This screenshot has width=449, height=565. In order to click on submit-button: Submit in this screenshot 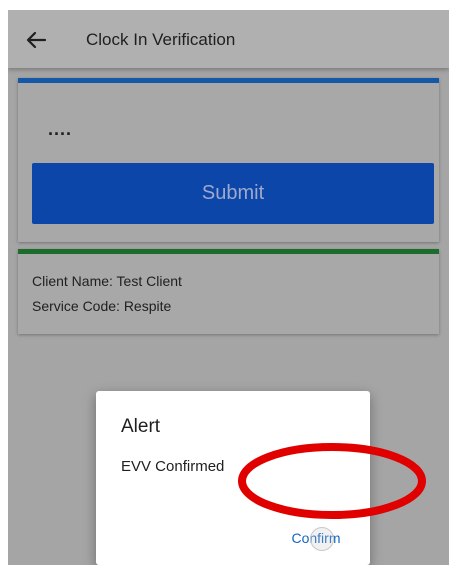, I will do `click(233, 193)`.